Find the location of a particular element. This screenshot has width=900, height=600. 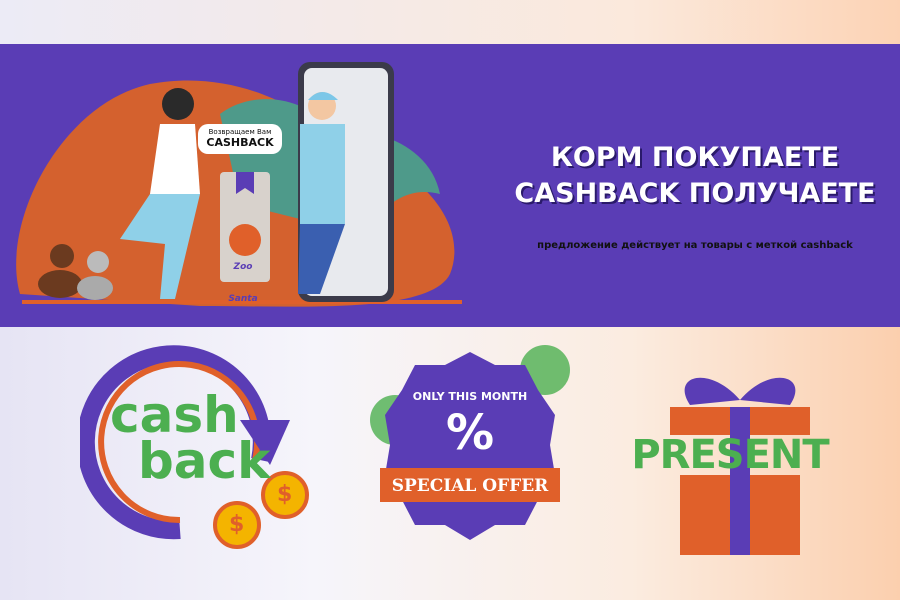

bubble-big-text: CASHBACK is located at coordinates (240, 142).